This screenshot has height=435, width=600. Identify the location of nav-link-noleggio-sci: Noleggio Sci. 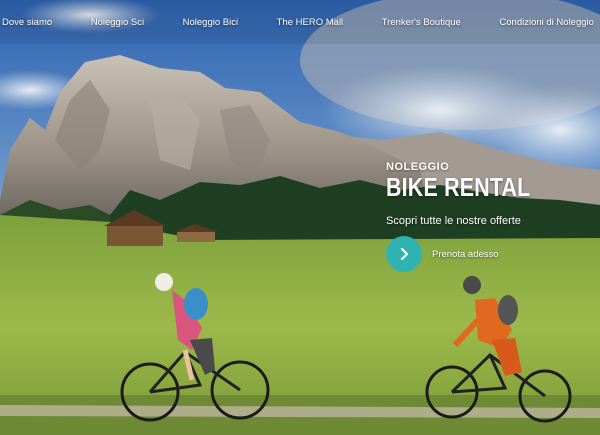
(117, 22).